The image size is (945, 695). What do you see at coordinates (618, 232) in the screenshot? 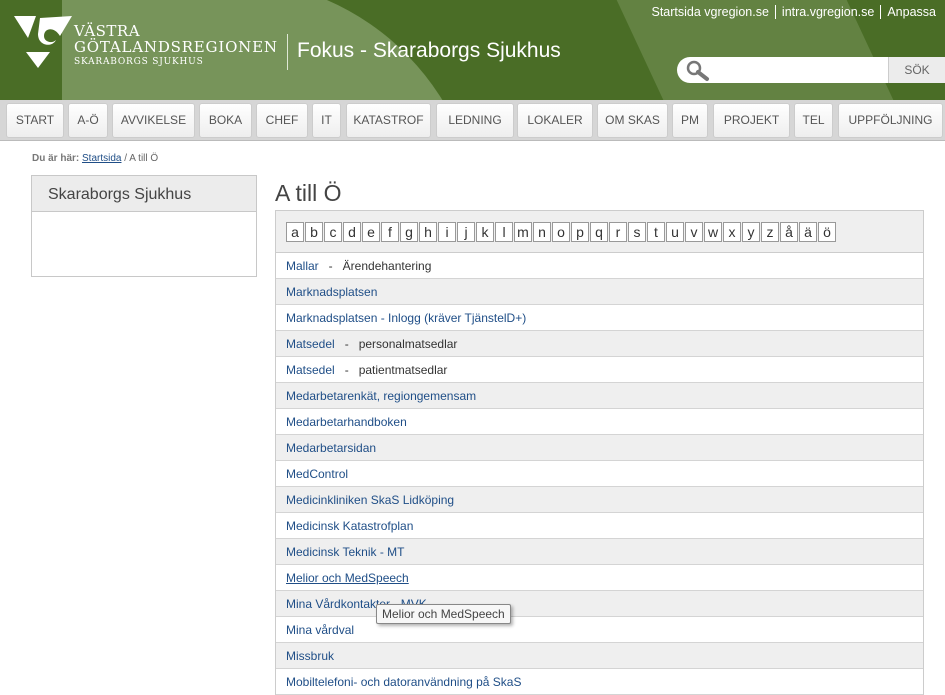
I see `letter-r: r` at bounding box center [618, 232].